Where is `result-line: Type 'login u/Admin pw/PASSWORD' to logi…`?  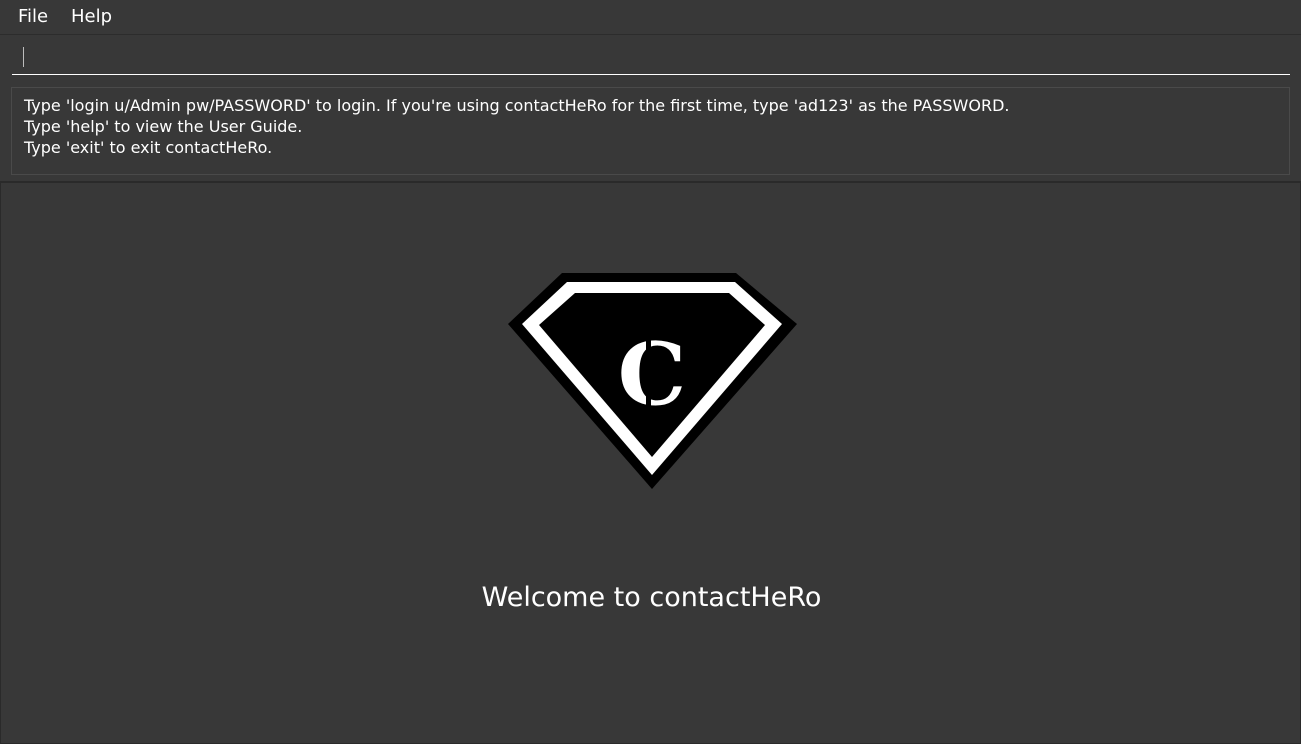
result-line: Type 'login u/Admin pw/PASSWORD' to logi… is located at coordinates (517, 105).